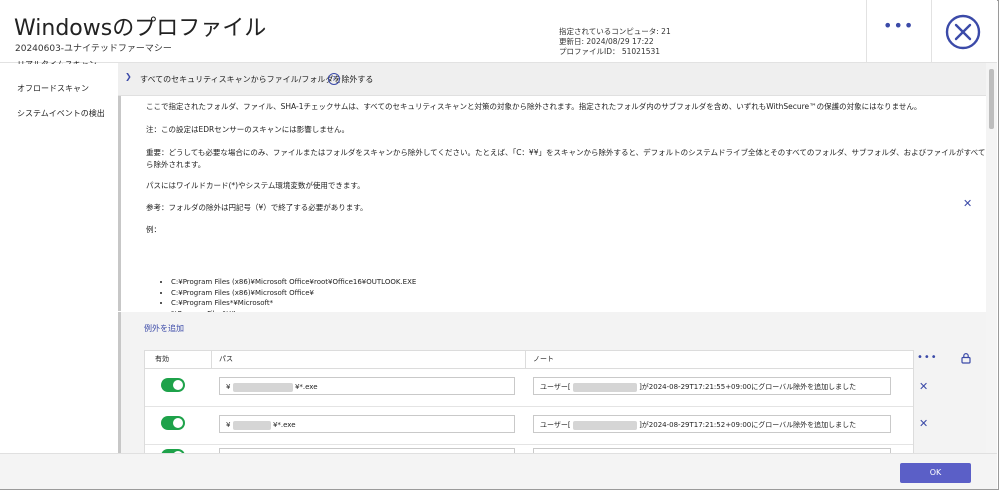 The image size is (999, 490). I want to click on ok-button: OK, so click(935, 473).